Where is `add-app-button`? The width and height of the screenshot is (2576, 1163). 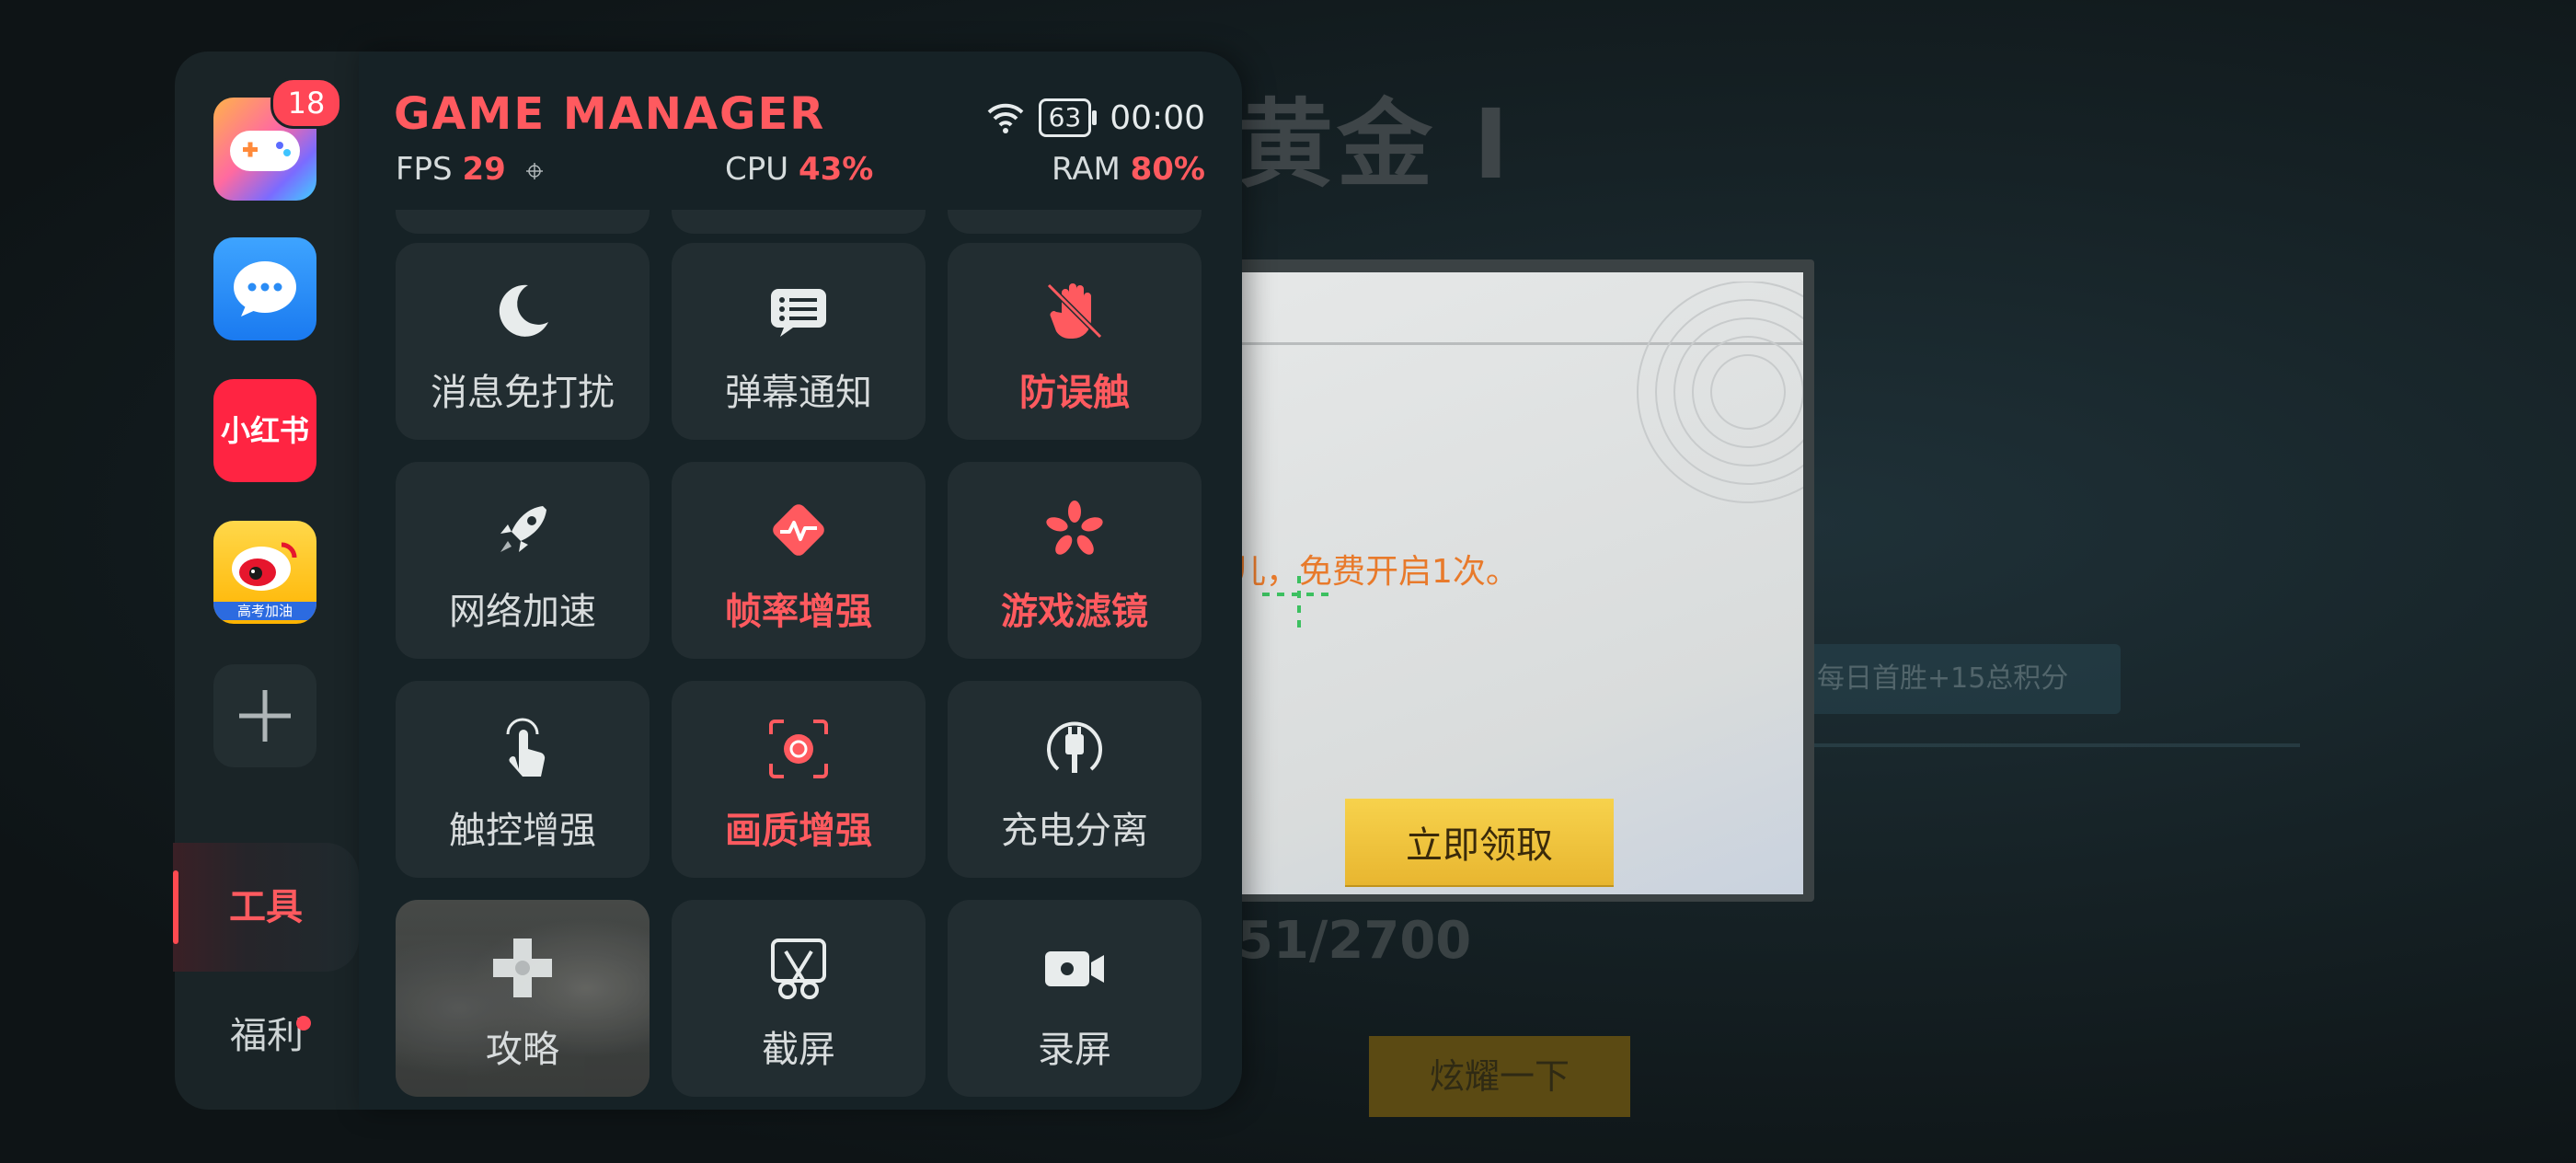 add-app-button is located at coordinates (264, 716).